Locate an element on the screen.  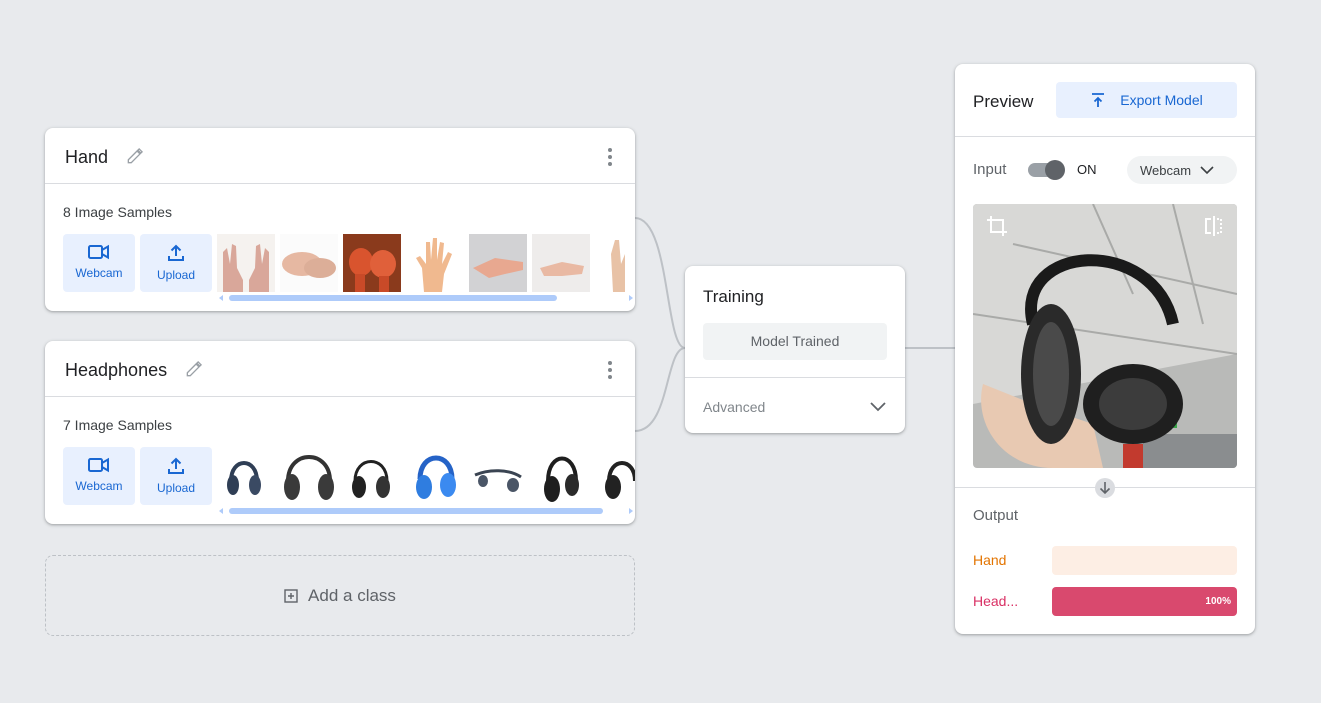
add-class-button: Add a class is located at coordinates (340, 595).